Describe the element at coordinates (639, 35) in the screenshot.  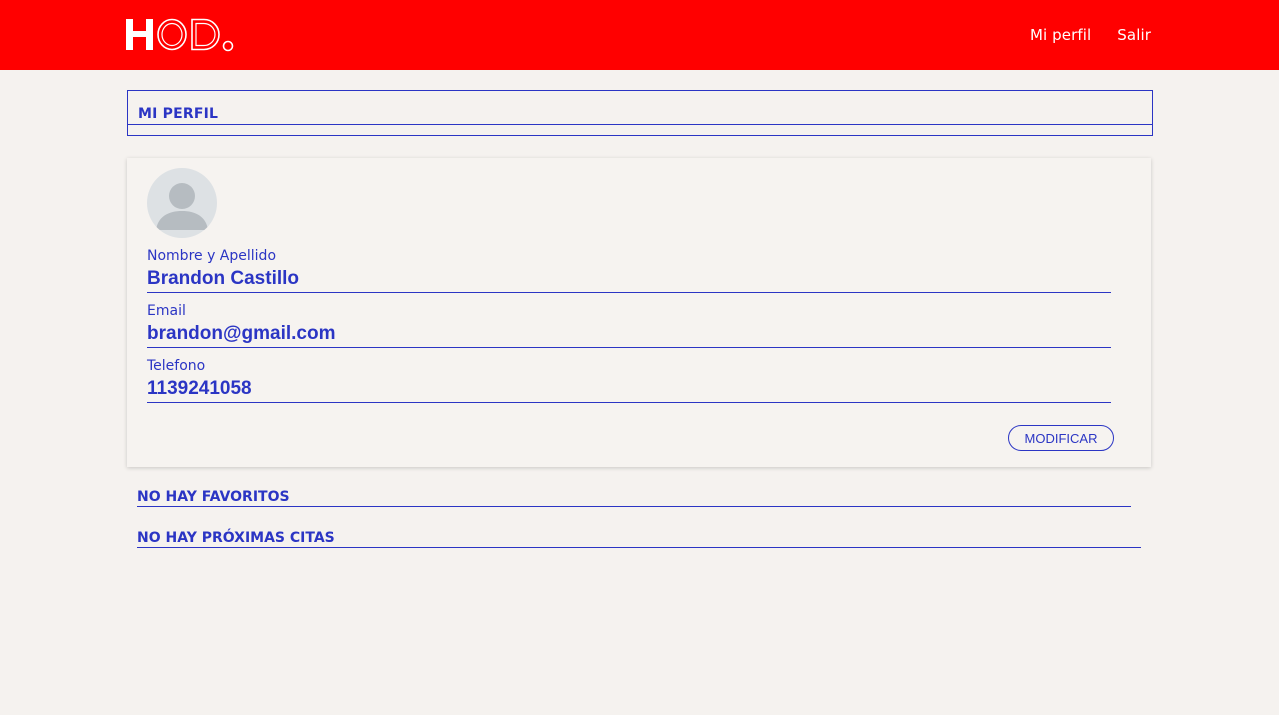
I see `top-navbar: Mi perfil Salir` at that location.